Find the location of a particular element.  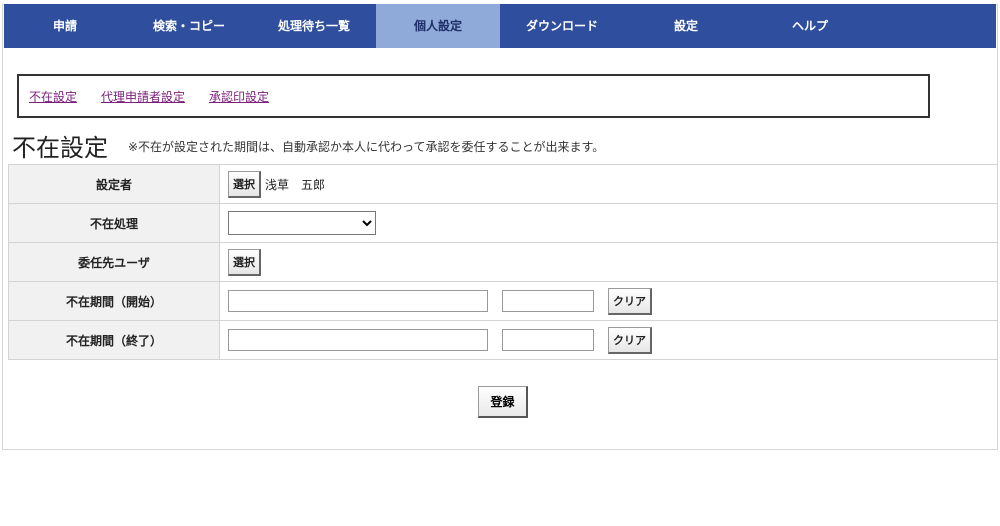

start-date-input is located at coordinates (358, 301).